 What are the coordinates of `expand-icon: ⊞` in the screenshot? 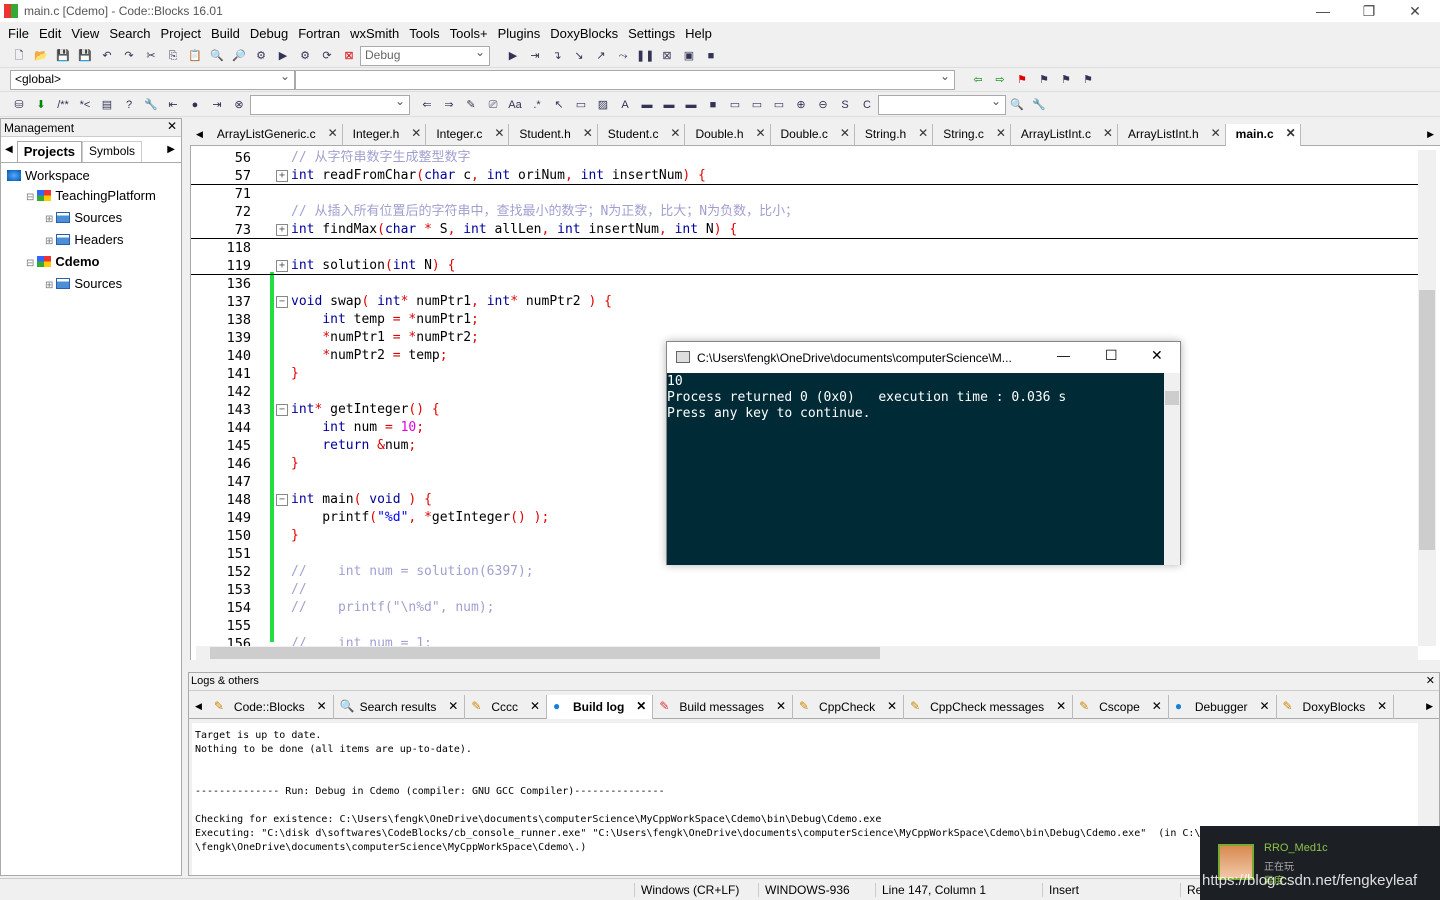 It's located at (49, 241).